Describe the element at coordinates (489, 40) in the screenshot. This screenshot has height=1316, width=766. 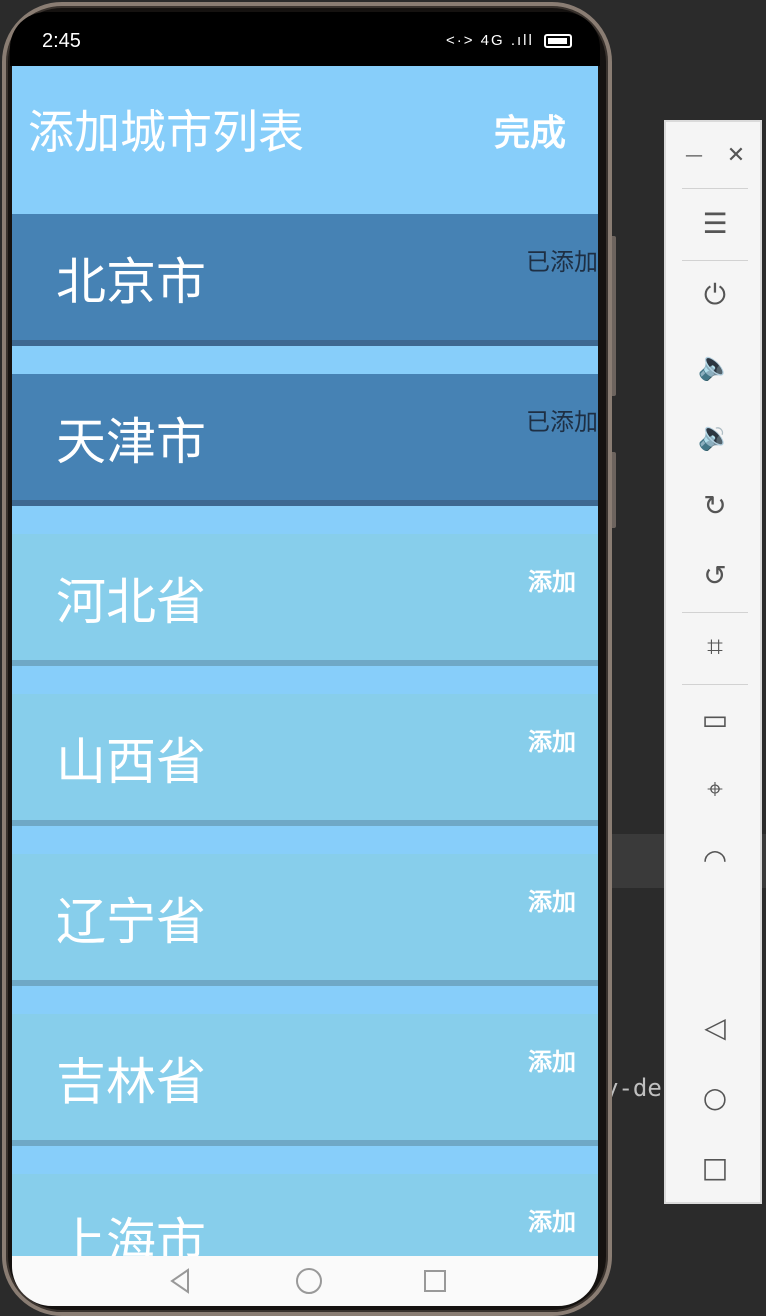
I see `network-icon: <·> 4G .ıll` at that location.